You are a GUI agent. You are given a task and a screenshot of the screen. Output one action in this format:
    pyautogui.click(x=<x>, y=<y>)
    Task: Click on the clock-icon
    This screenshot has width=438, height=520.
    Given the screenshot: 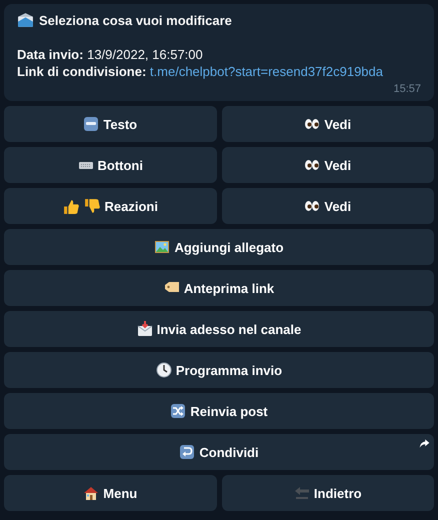 What is the action you would take?
    pyautogui.click(x=164, y=370)
    